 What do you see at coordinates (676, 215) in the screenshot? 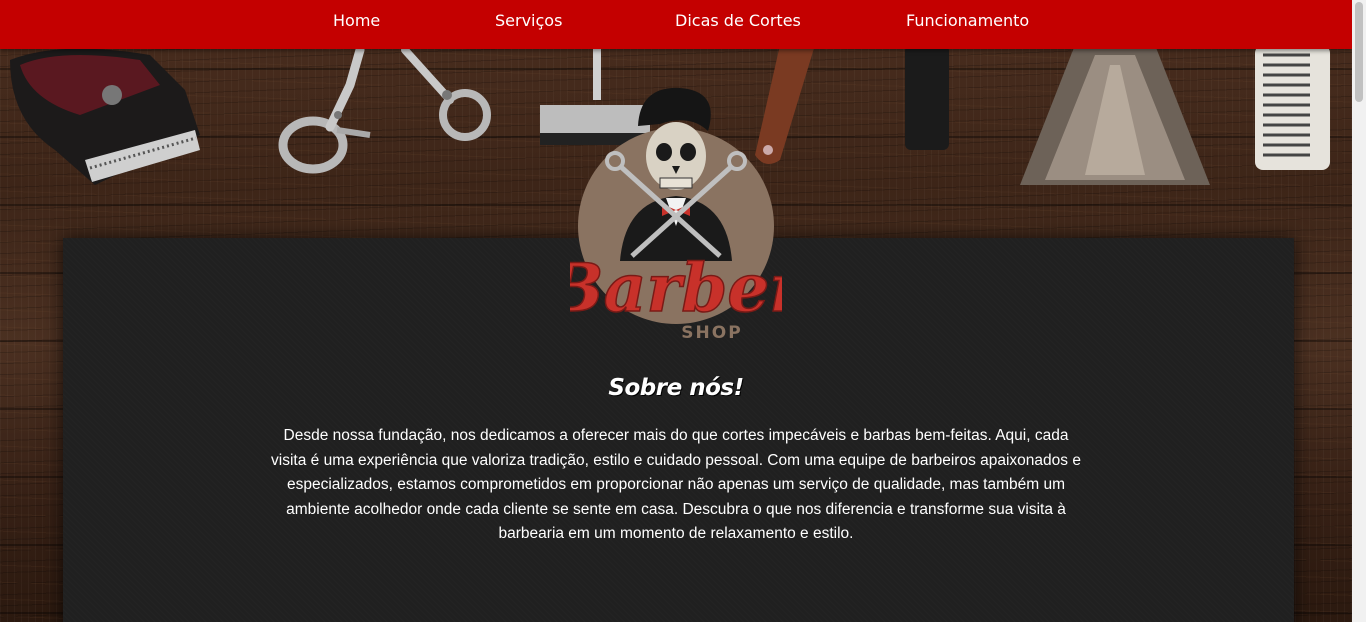
I see `barber-shop-logo: Barber SHOP` at bounding box center [676, 215].